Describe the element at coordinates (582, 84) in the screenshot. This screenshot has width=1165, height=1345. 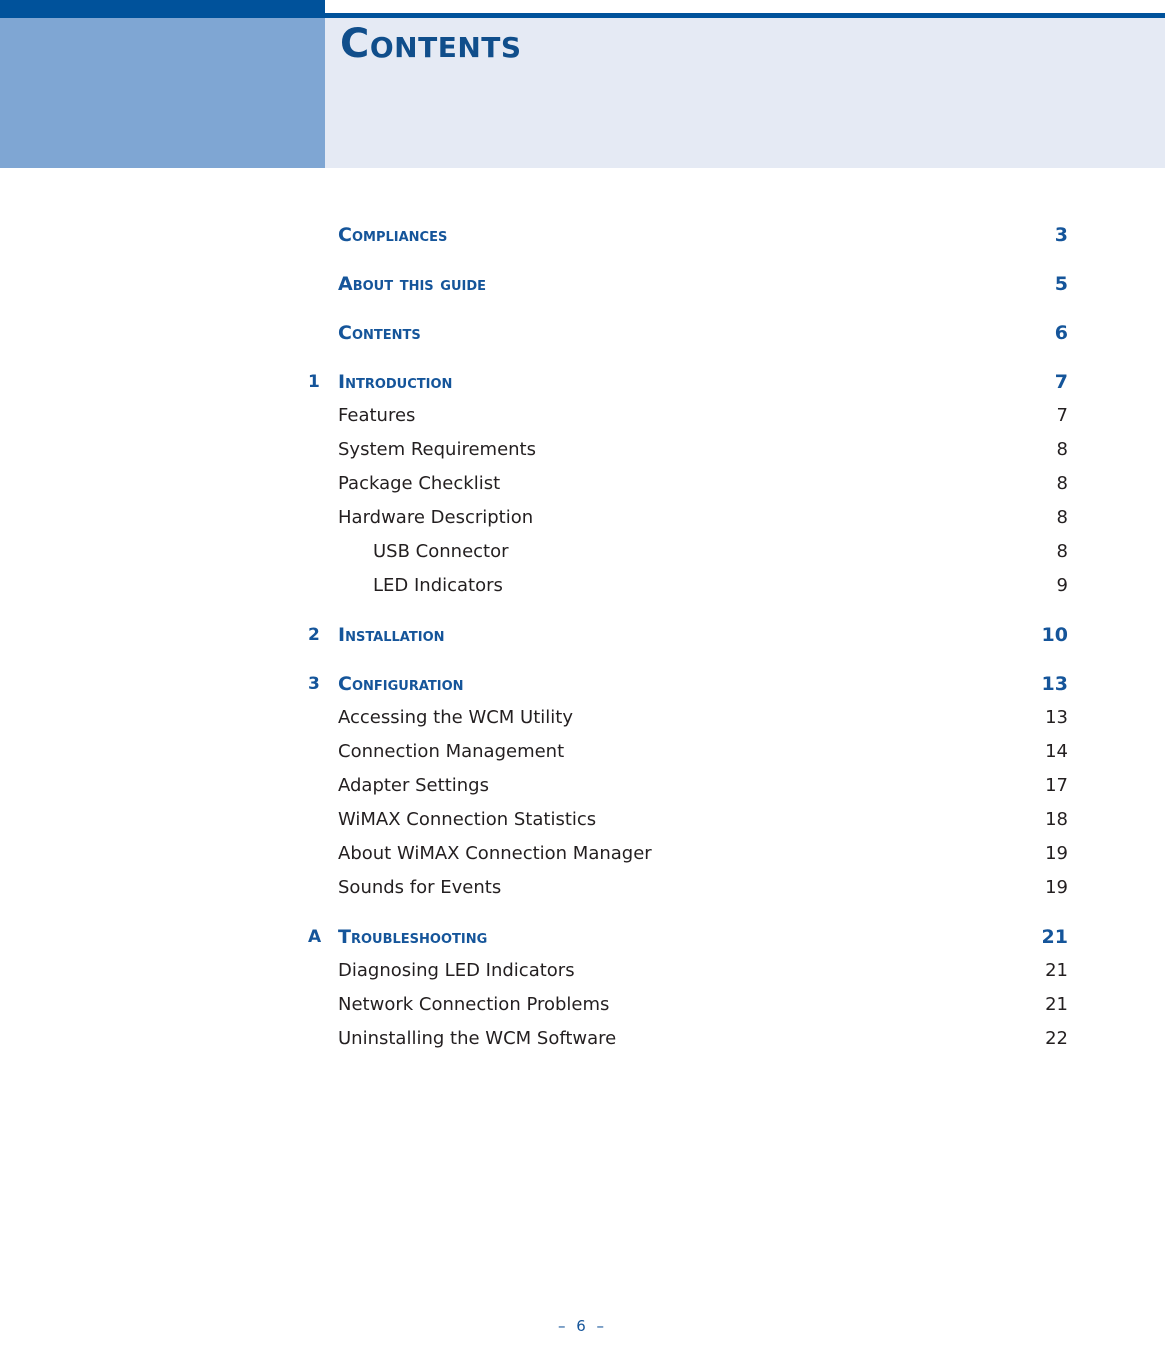
I see `page-header: CONTENTS` at that location.